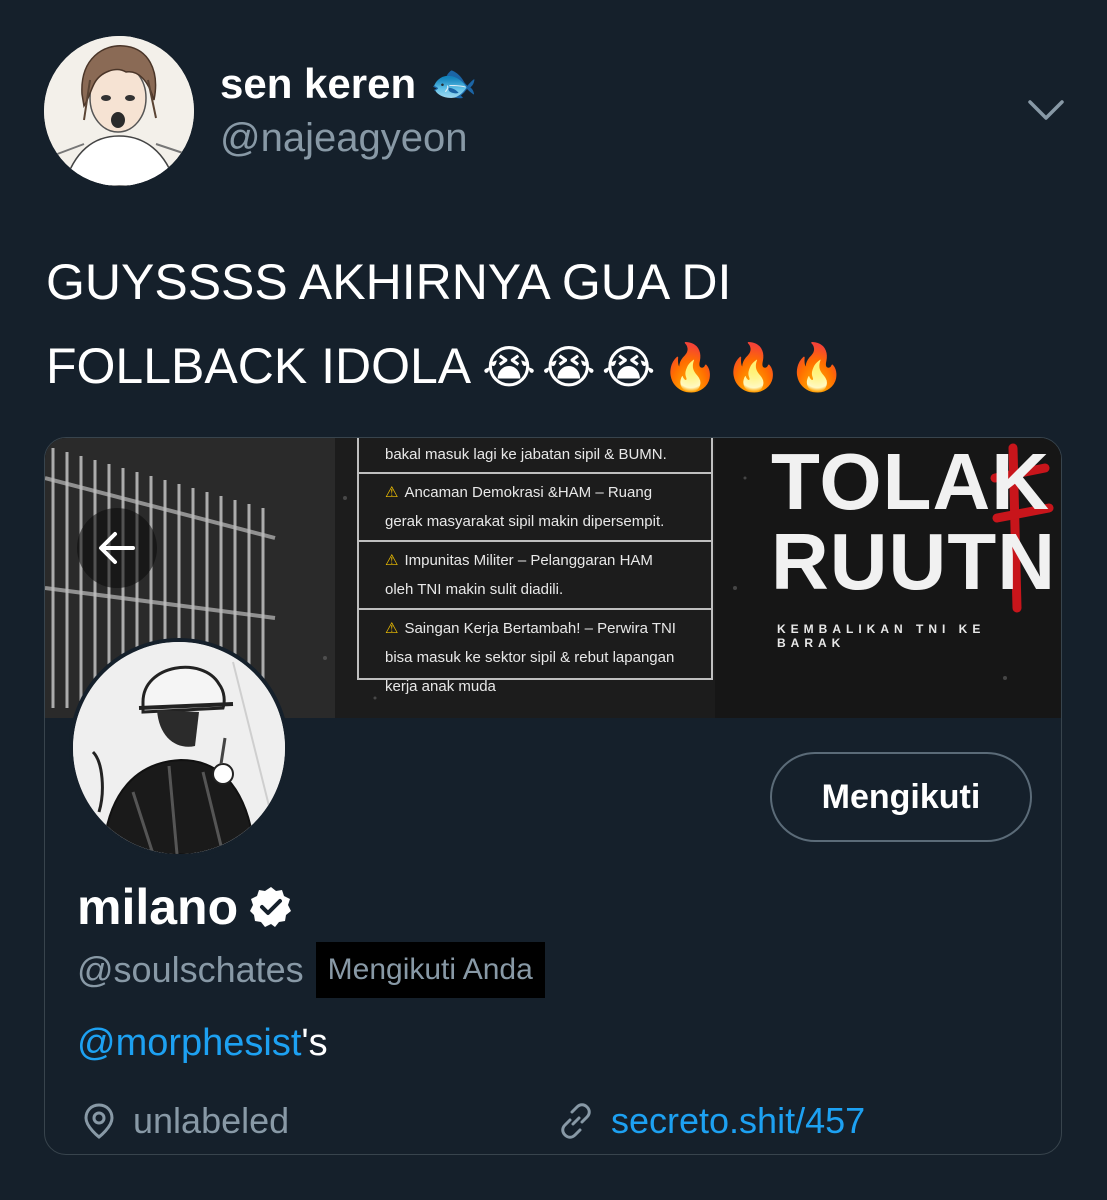 The width and height of the screenshot is (1107, 1200). I want to click on back-button, so click(117, 548).